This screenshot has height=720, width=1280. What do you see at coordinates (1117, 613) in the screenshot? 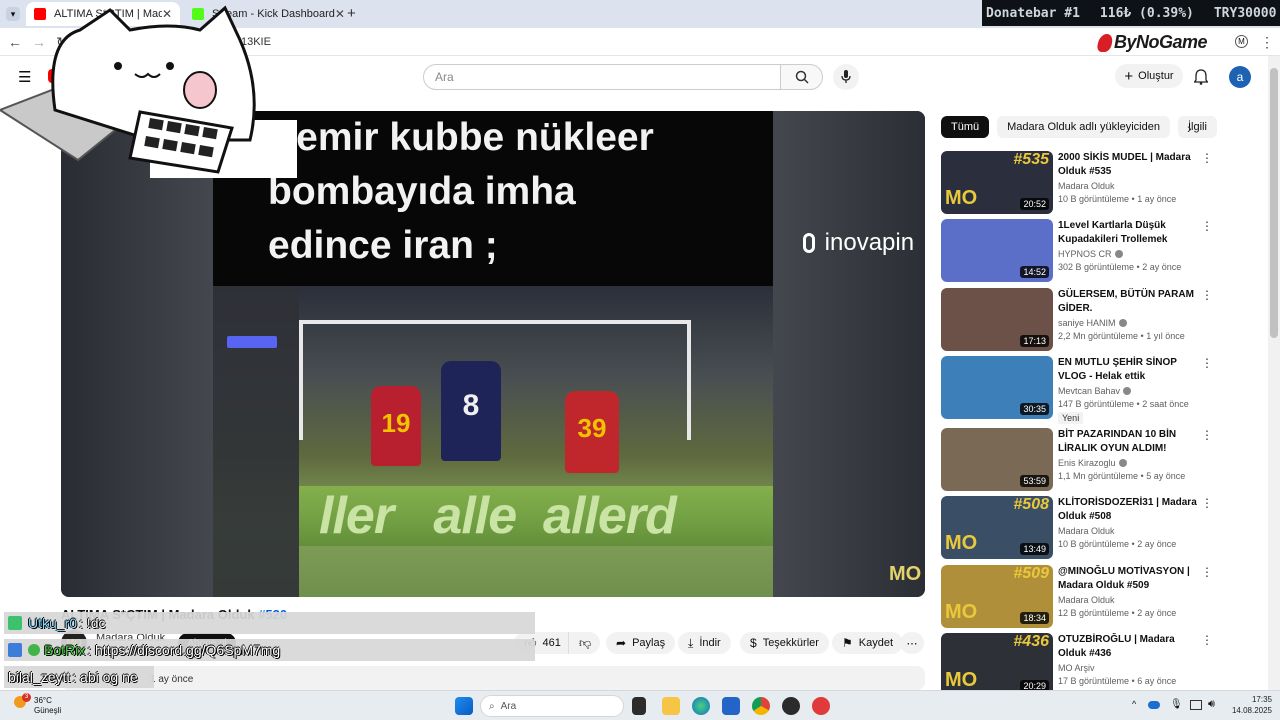
I see `recommendation-meta: 12 B görüntüleme • 2 ay önce` at bounding box center [1117, 613].